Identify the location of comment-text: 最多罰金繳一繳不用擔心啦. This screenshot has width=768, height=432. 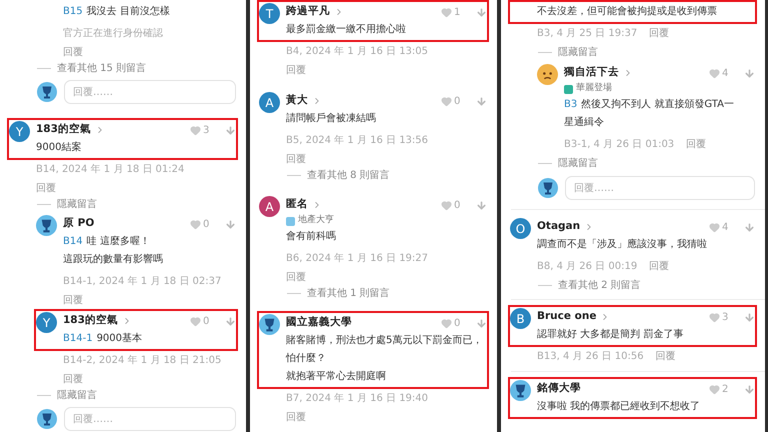
(346, 29).